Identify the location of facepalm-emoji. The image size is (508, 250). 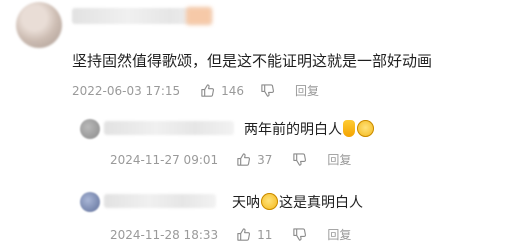
(269, 201).